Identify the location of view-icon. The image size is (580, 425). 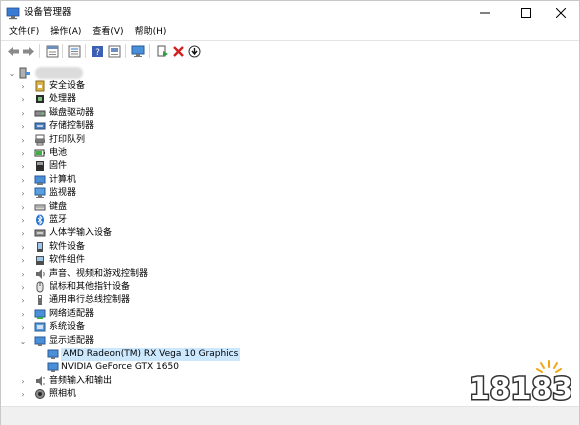
(74, 51).